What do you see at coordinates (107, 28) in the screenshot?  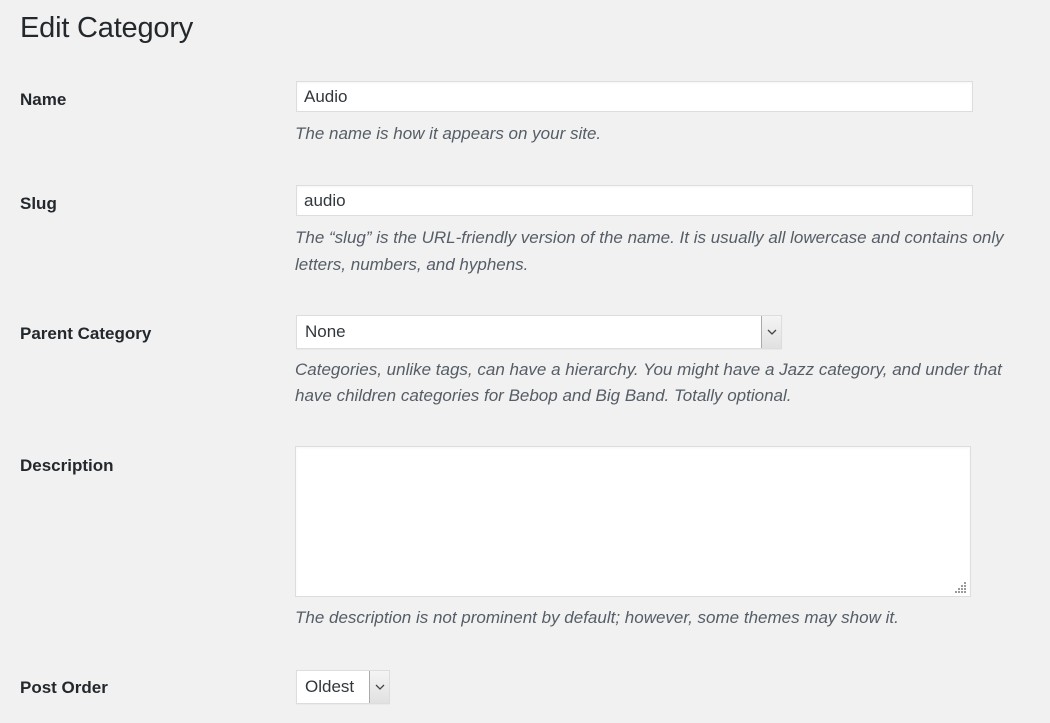 I see `page-title: Edit Category` at bounding box center [107, 28].